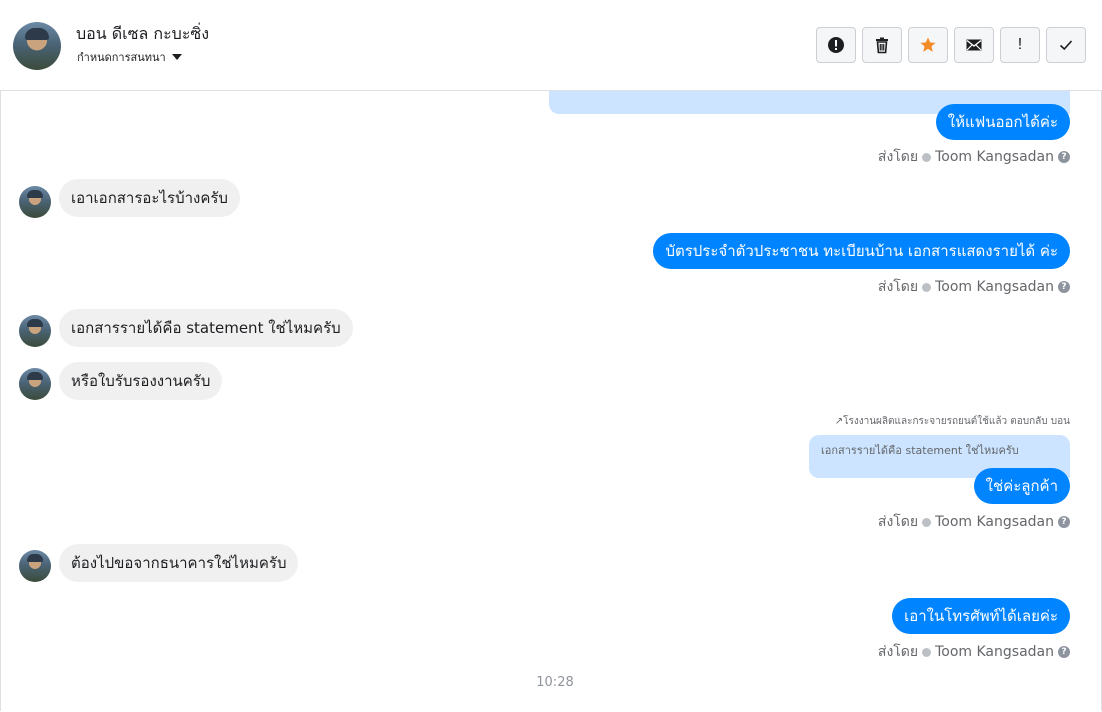 Image resolution: width=1102 pixels, height=712 pixels. I want to click on conversation-schedule-label: กำหนดการสนทนา, so click(121, 57).